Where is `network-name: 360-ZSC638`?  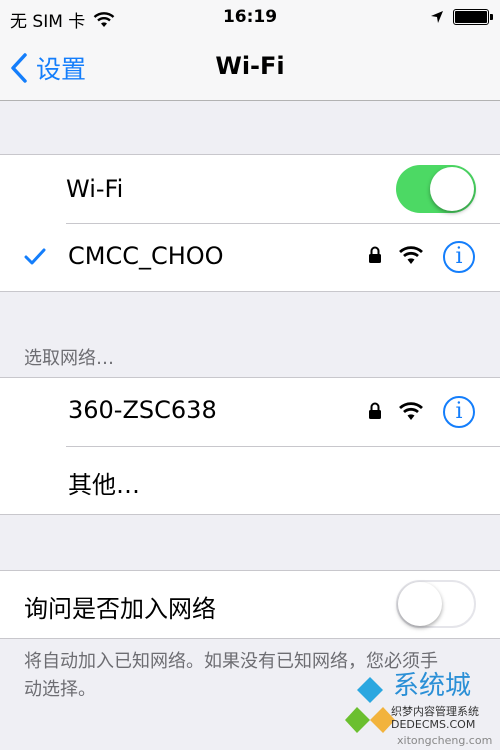 network-name: 360-ZSC638 is located at coordinates (142, 410).